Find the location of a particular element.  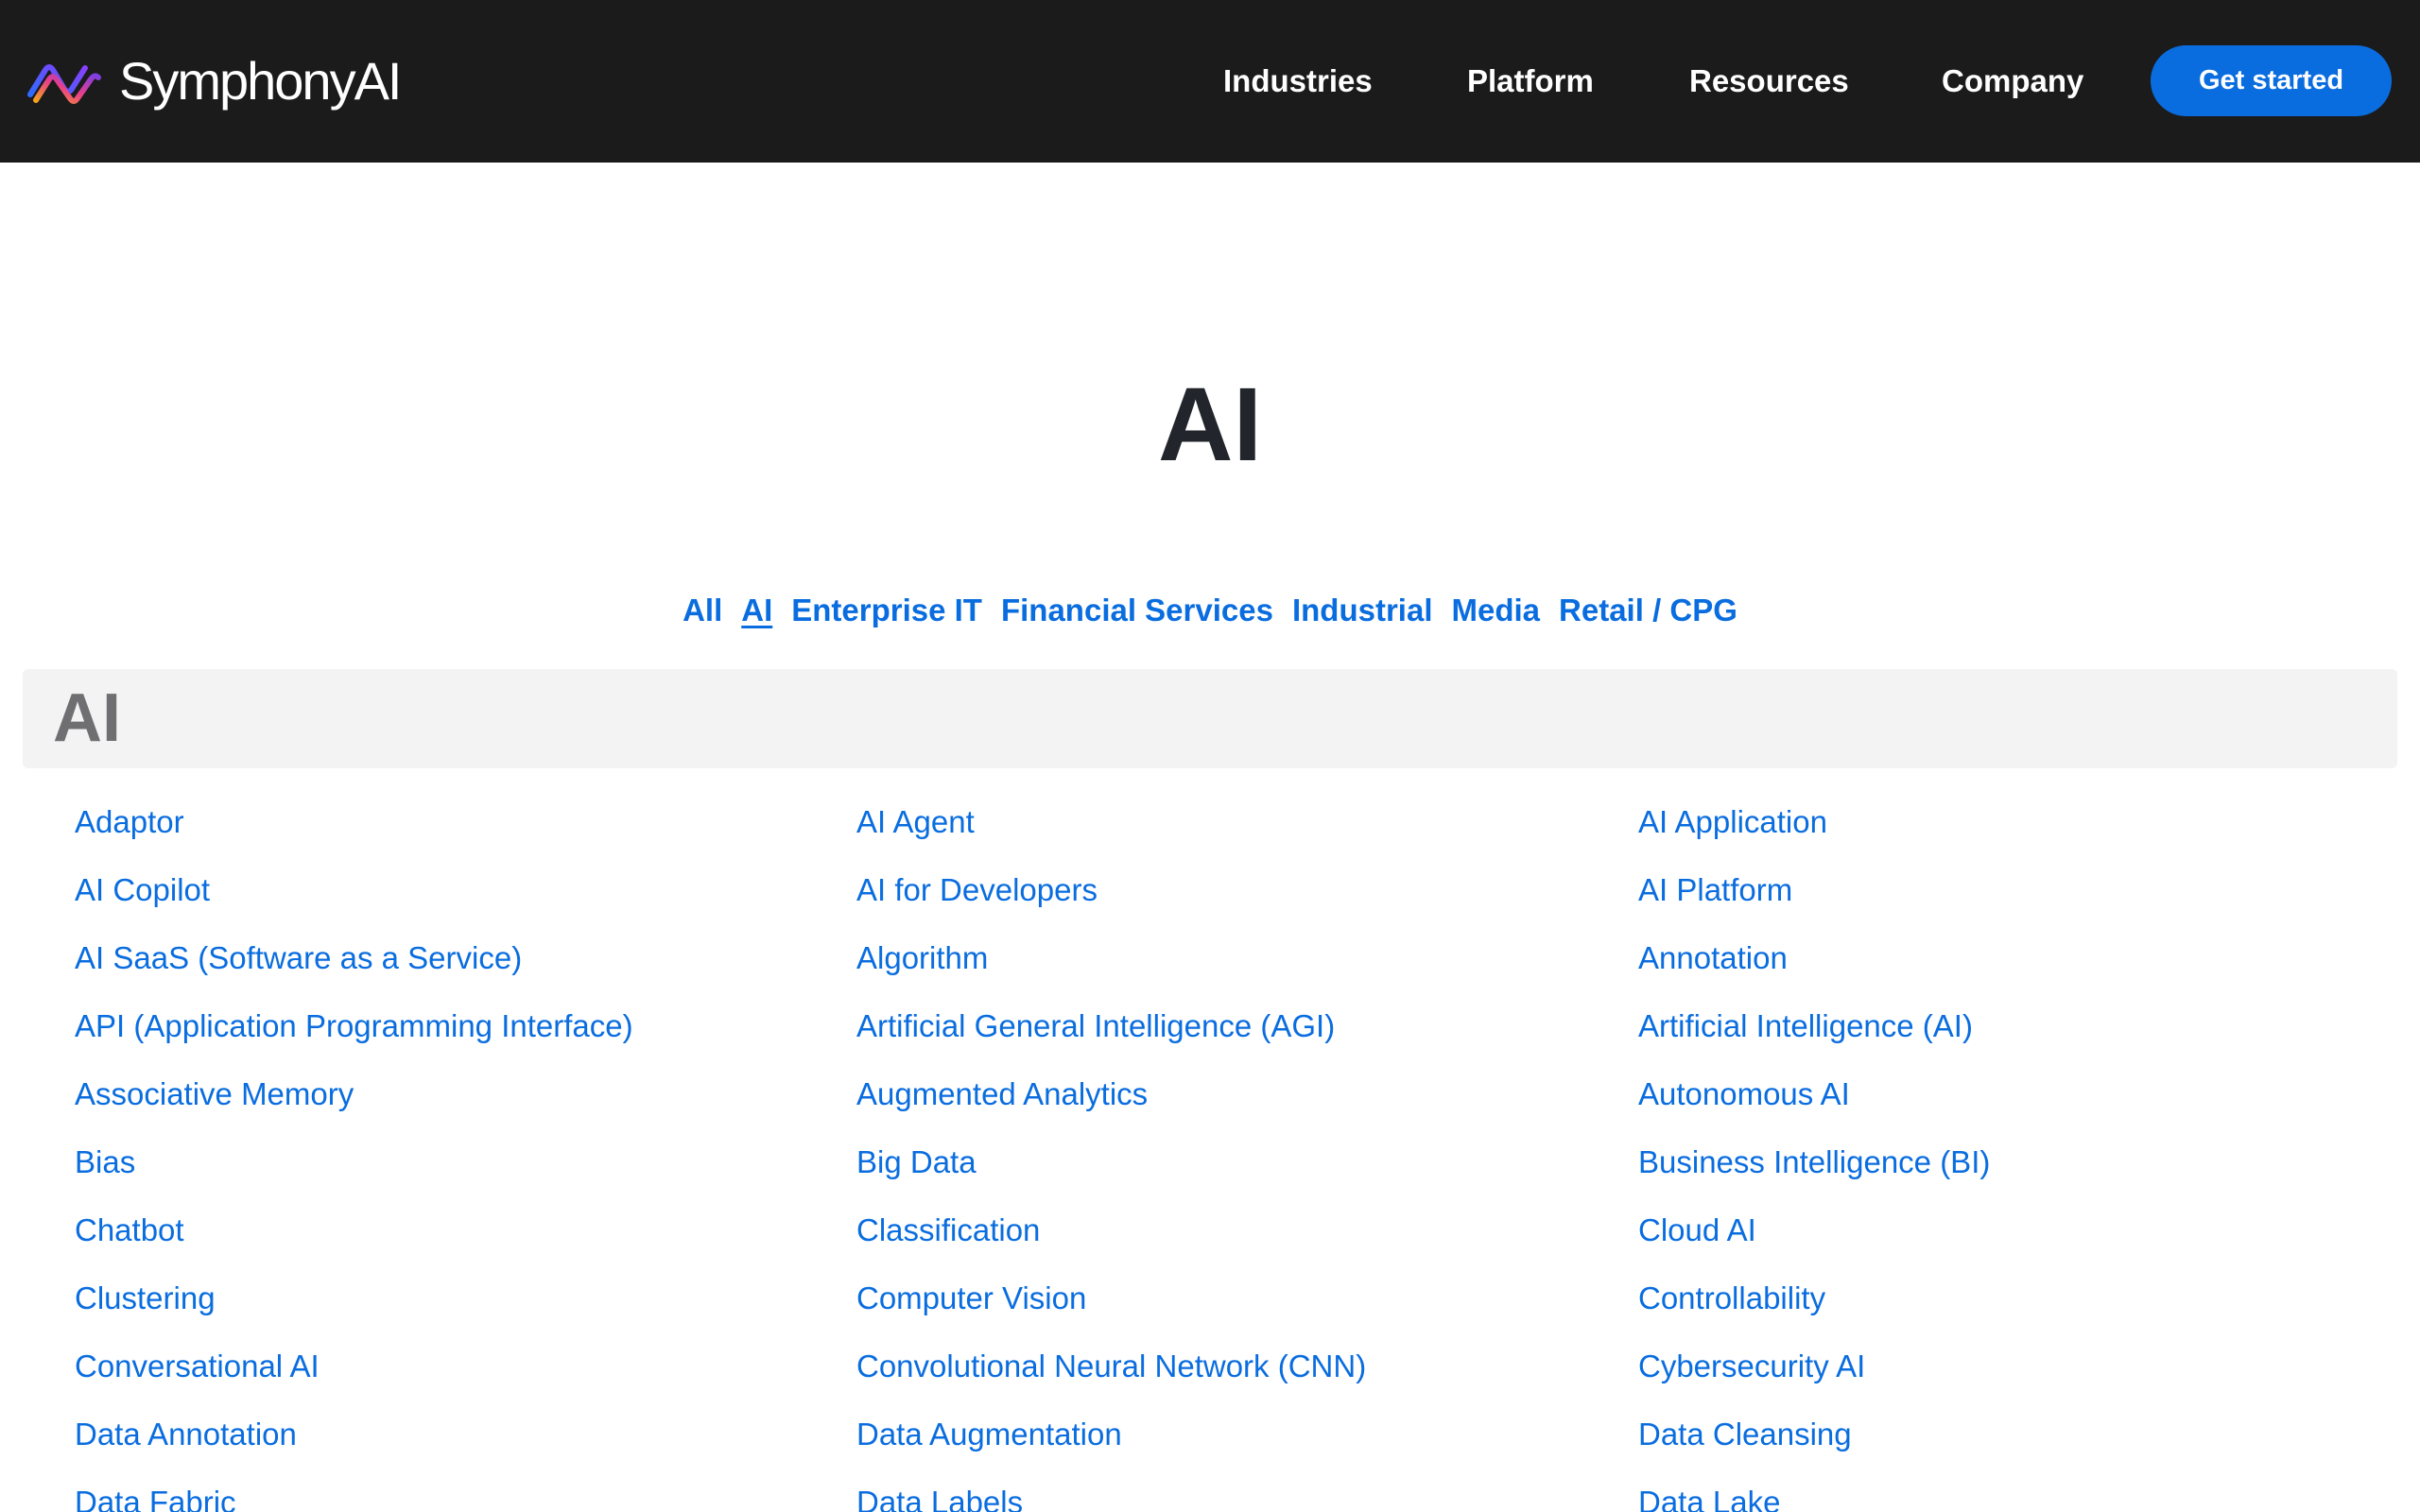

term-link: Artificial General Intelligence (AGI) is located at coordinates (1247, 1034).